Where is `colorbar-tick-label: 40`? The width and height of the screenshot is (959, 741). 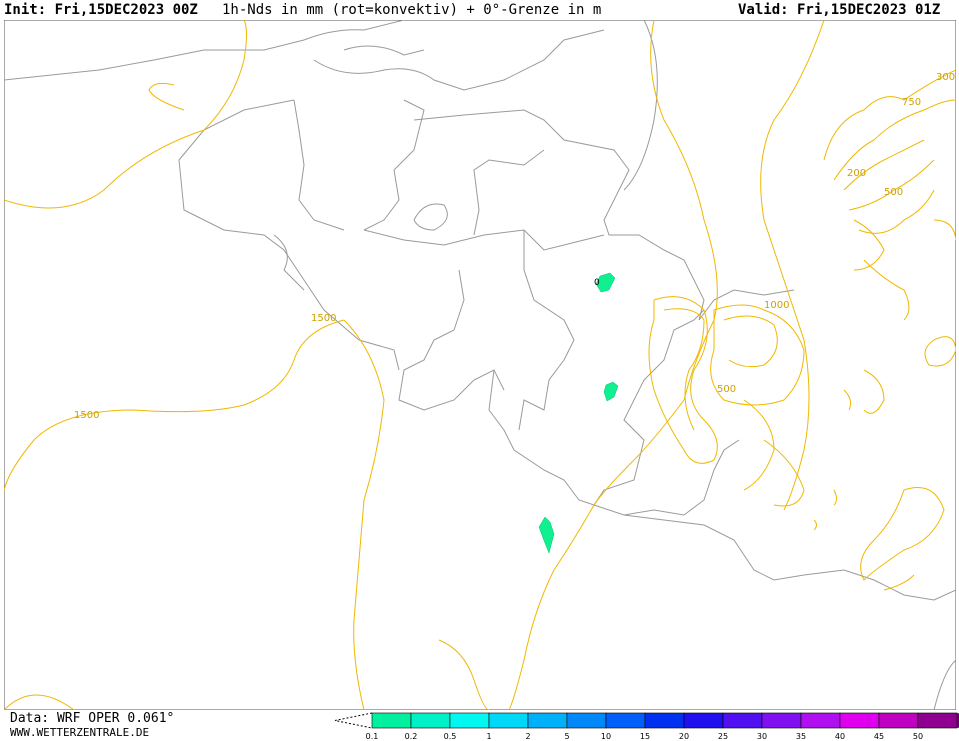
colorbar-tick-label: 40 is located at coordinates (840, 736).